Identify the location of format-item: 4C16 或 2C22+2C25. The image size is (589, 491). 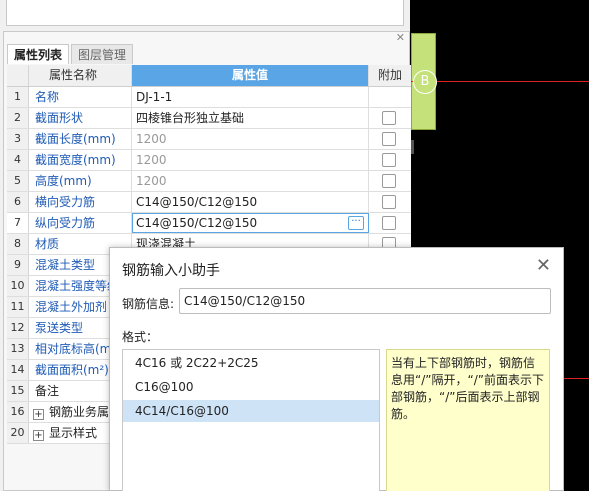
(251, 363).